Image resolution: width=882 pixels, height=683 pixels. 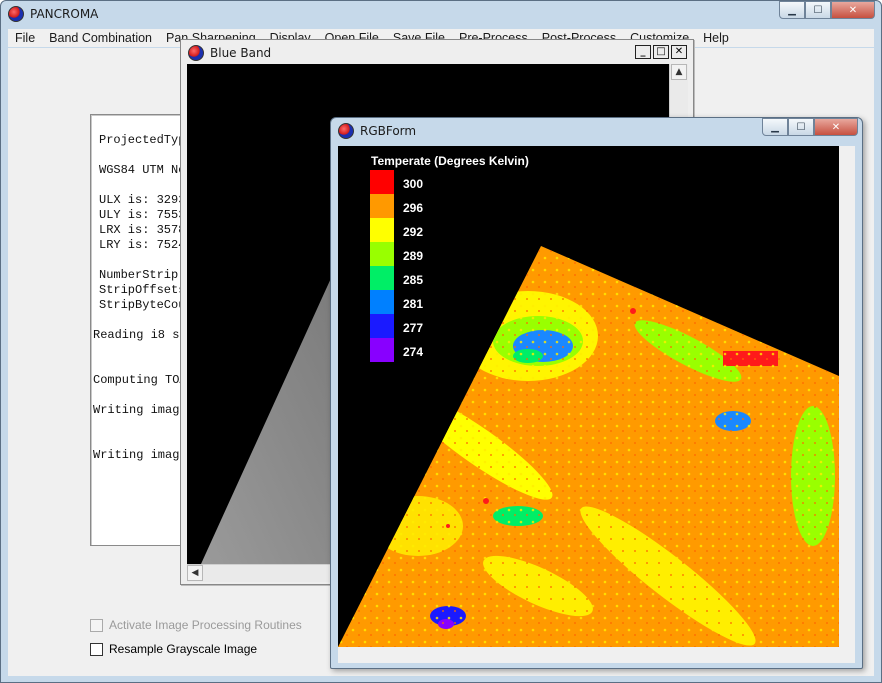 What do you see at coordinates (183, 649) in the screenshot?
I see `checkbox-label: Resample Grayscale Image` at bounding box center [183, 649].